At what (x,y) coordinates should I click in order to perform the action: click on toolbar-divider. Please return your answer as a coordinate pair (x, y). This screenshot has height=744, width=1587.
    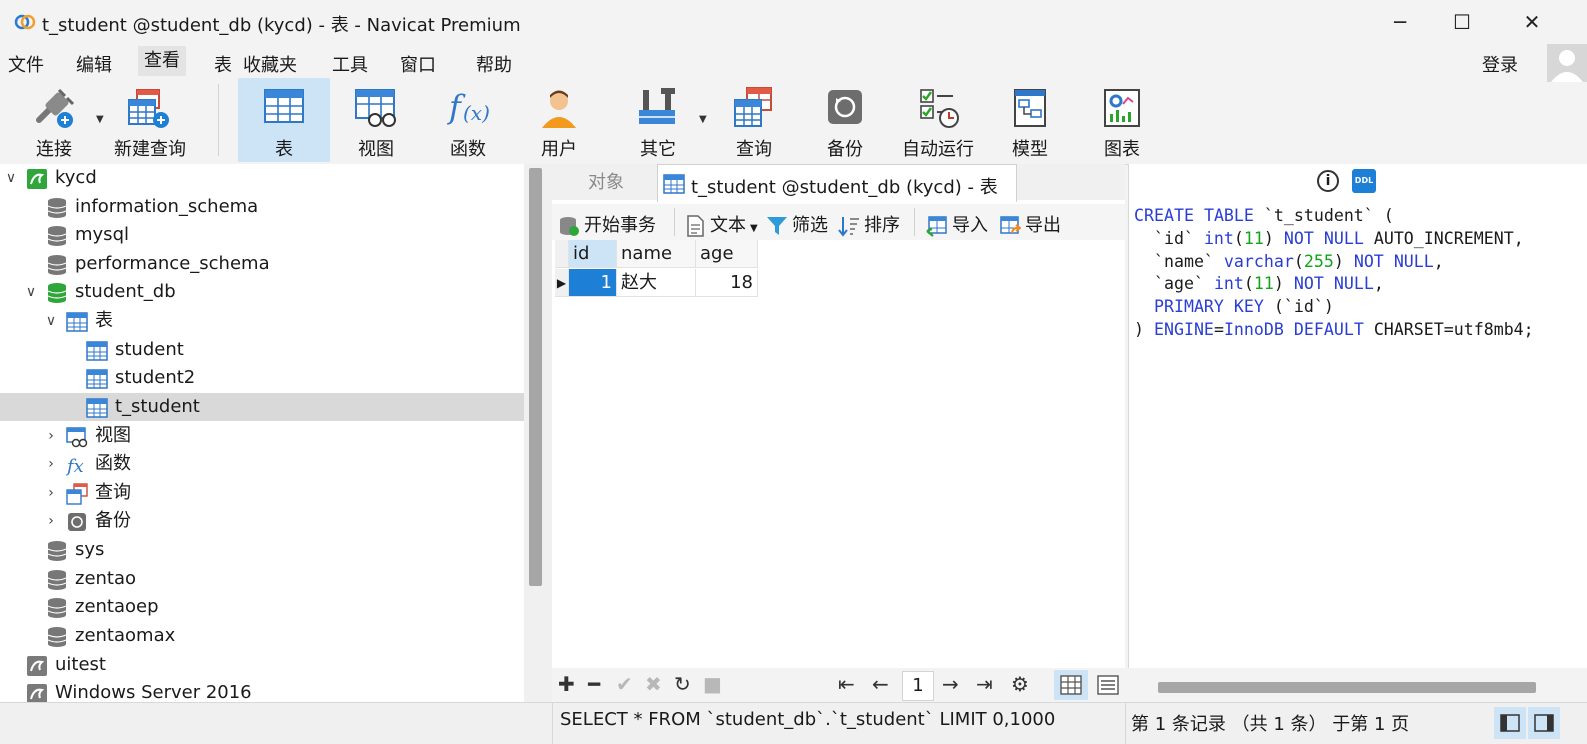
    Looking at the image, I should click on (914, 222).